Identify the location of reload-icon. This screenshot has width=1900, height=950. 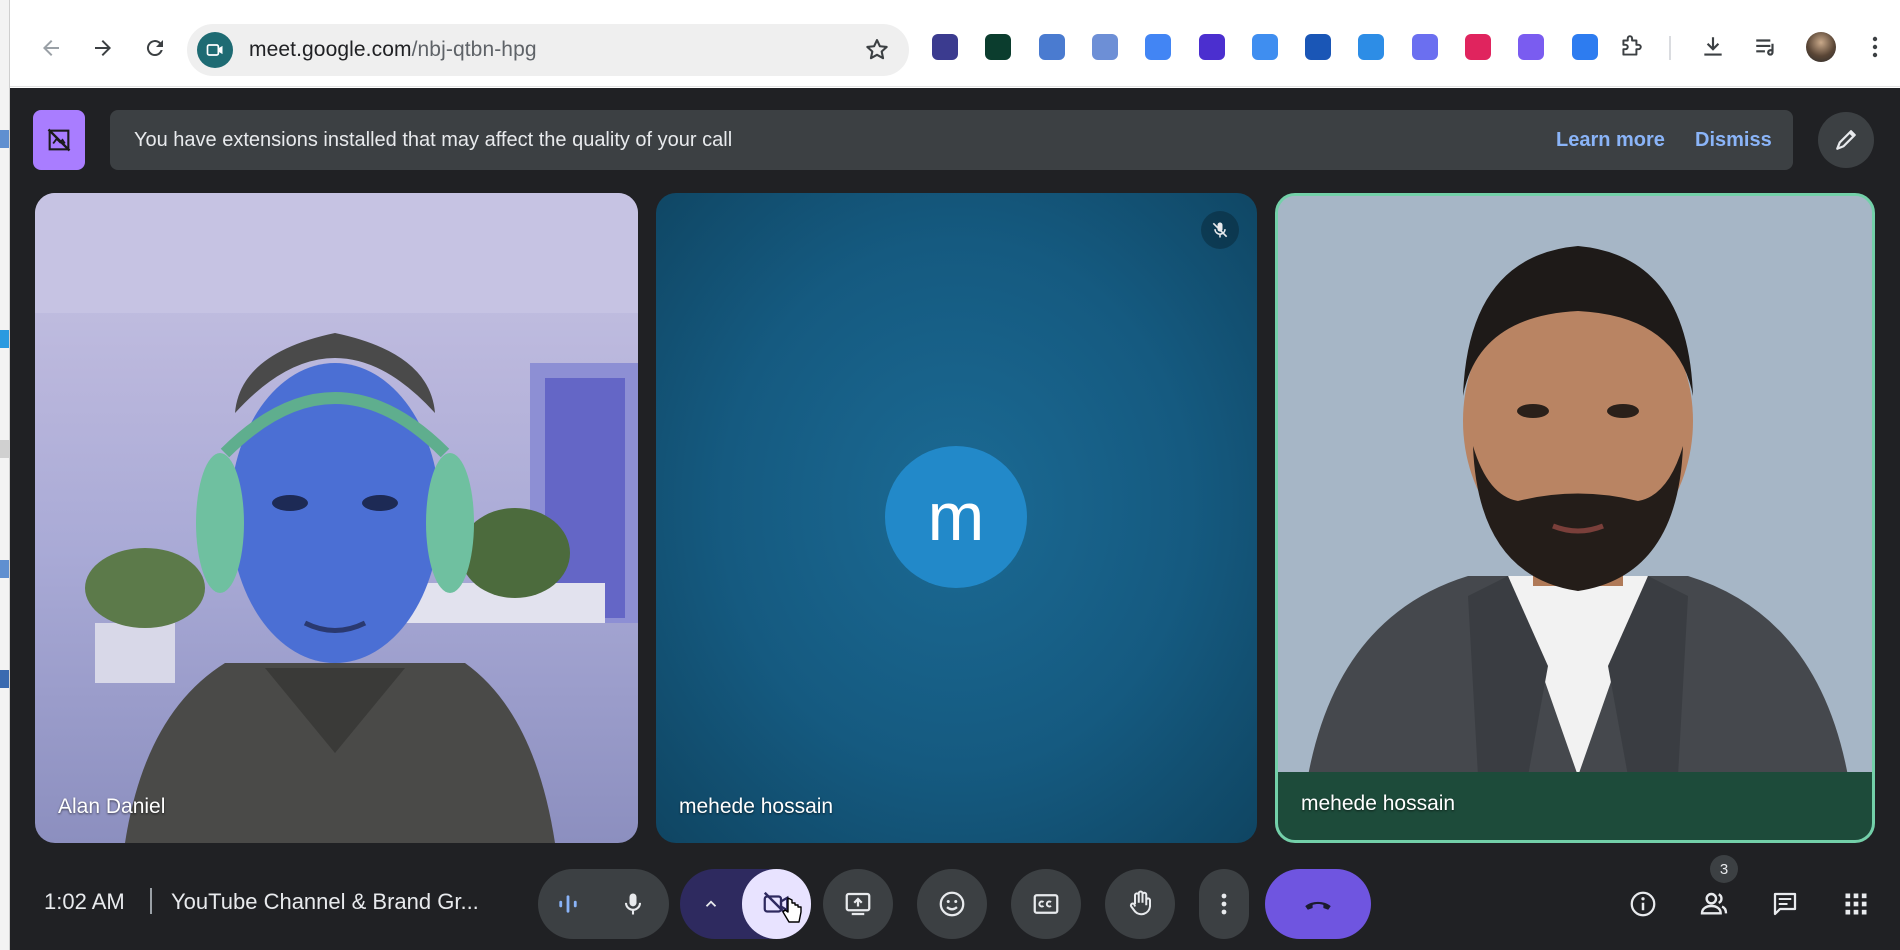
(154, 48).